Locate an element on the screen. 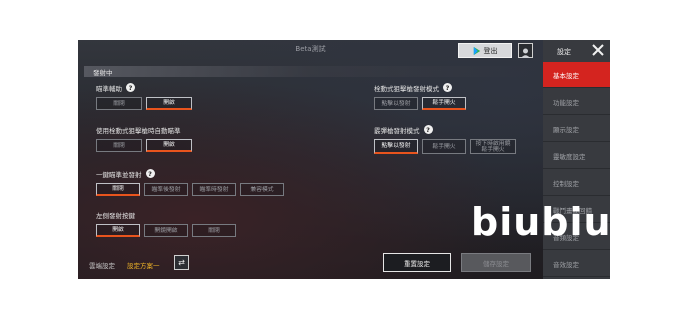  aim-assist-off: 關閉 is located at coordinates (119, 103).